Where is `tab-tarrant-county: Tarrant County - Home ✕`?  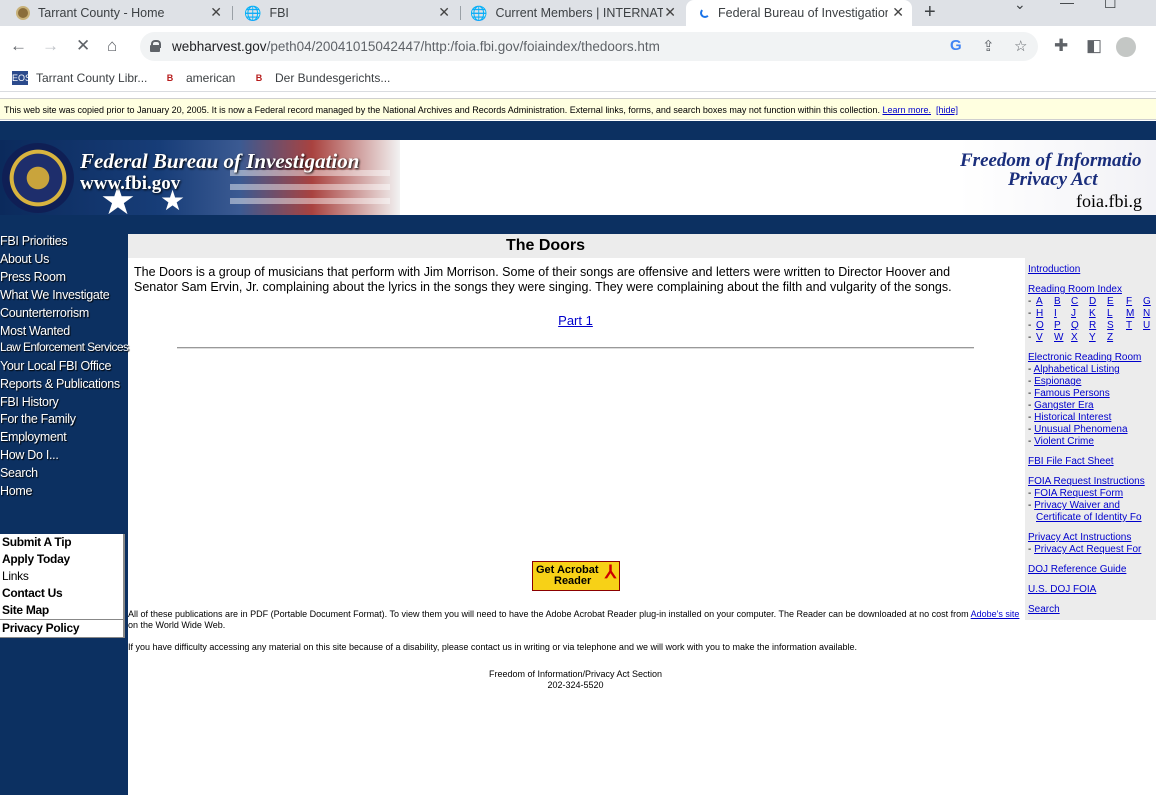
tab-tarrant-county: Tarrant County - Home ✕ is located at coordinates (119, 13).